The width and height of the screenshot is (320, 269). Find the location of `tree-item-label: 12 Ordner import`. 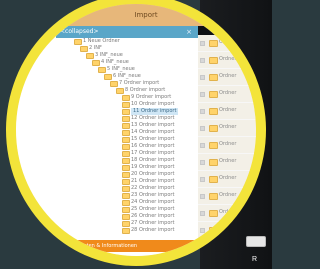

tree-item-label: 12 Ordner import is located at coordinates (153, 118).